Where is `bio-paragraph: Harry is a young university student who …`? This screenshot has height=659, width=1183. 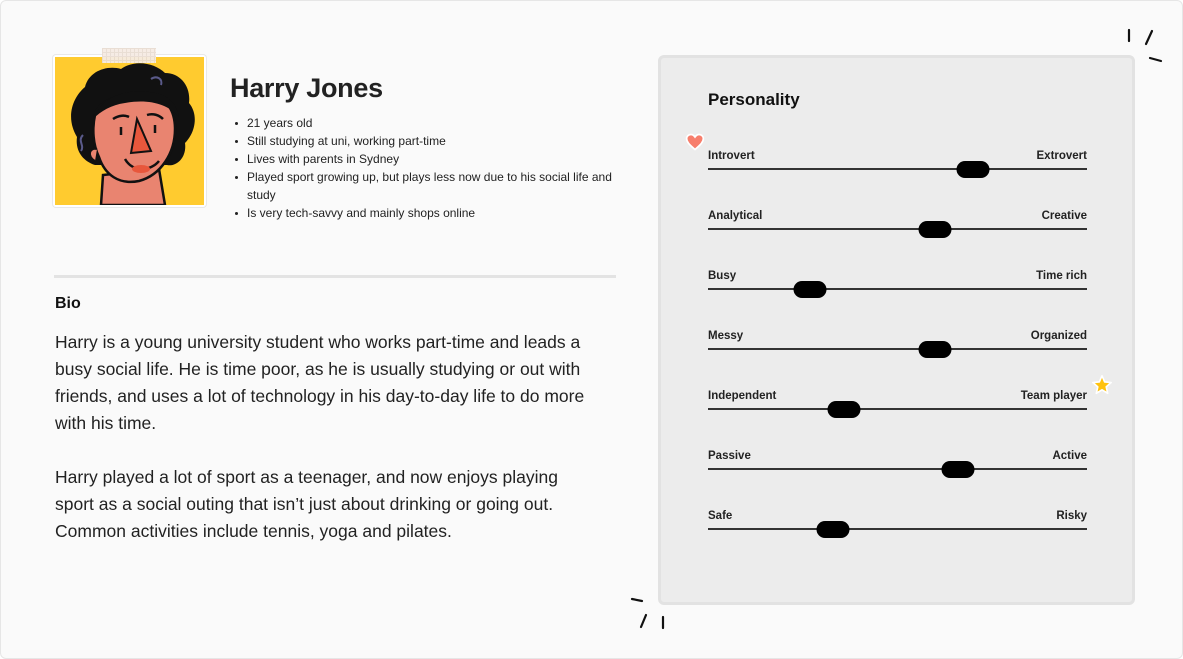
bio-paragraph: Harry is a young university student who … is located at coordinates (320, 382).